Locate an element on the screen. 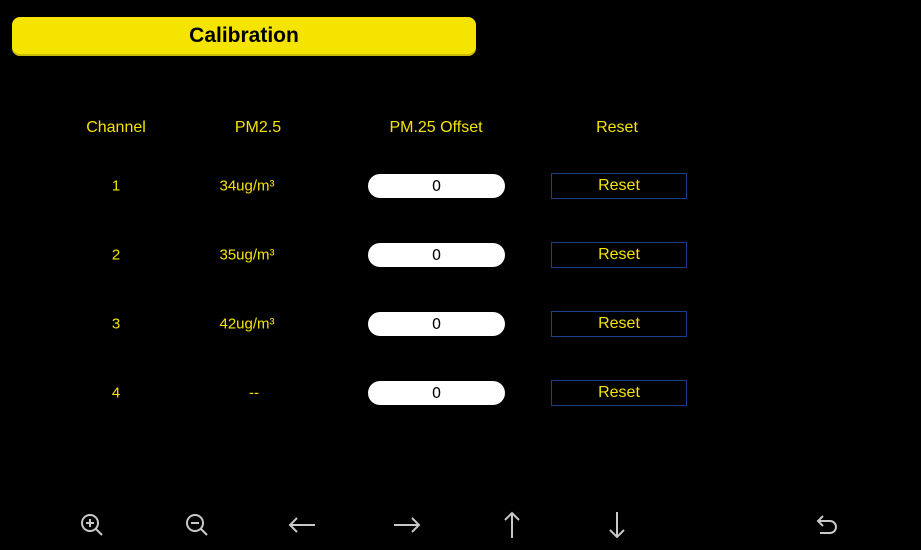  title-bar: Calibration is located at coordinates (244, 36).